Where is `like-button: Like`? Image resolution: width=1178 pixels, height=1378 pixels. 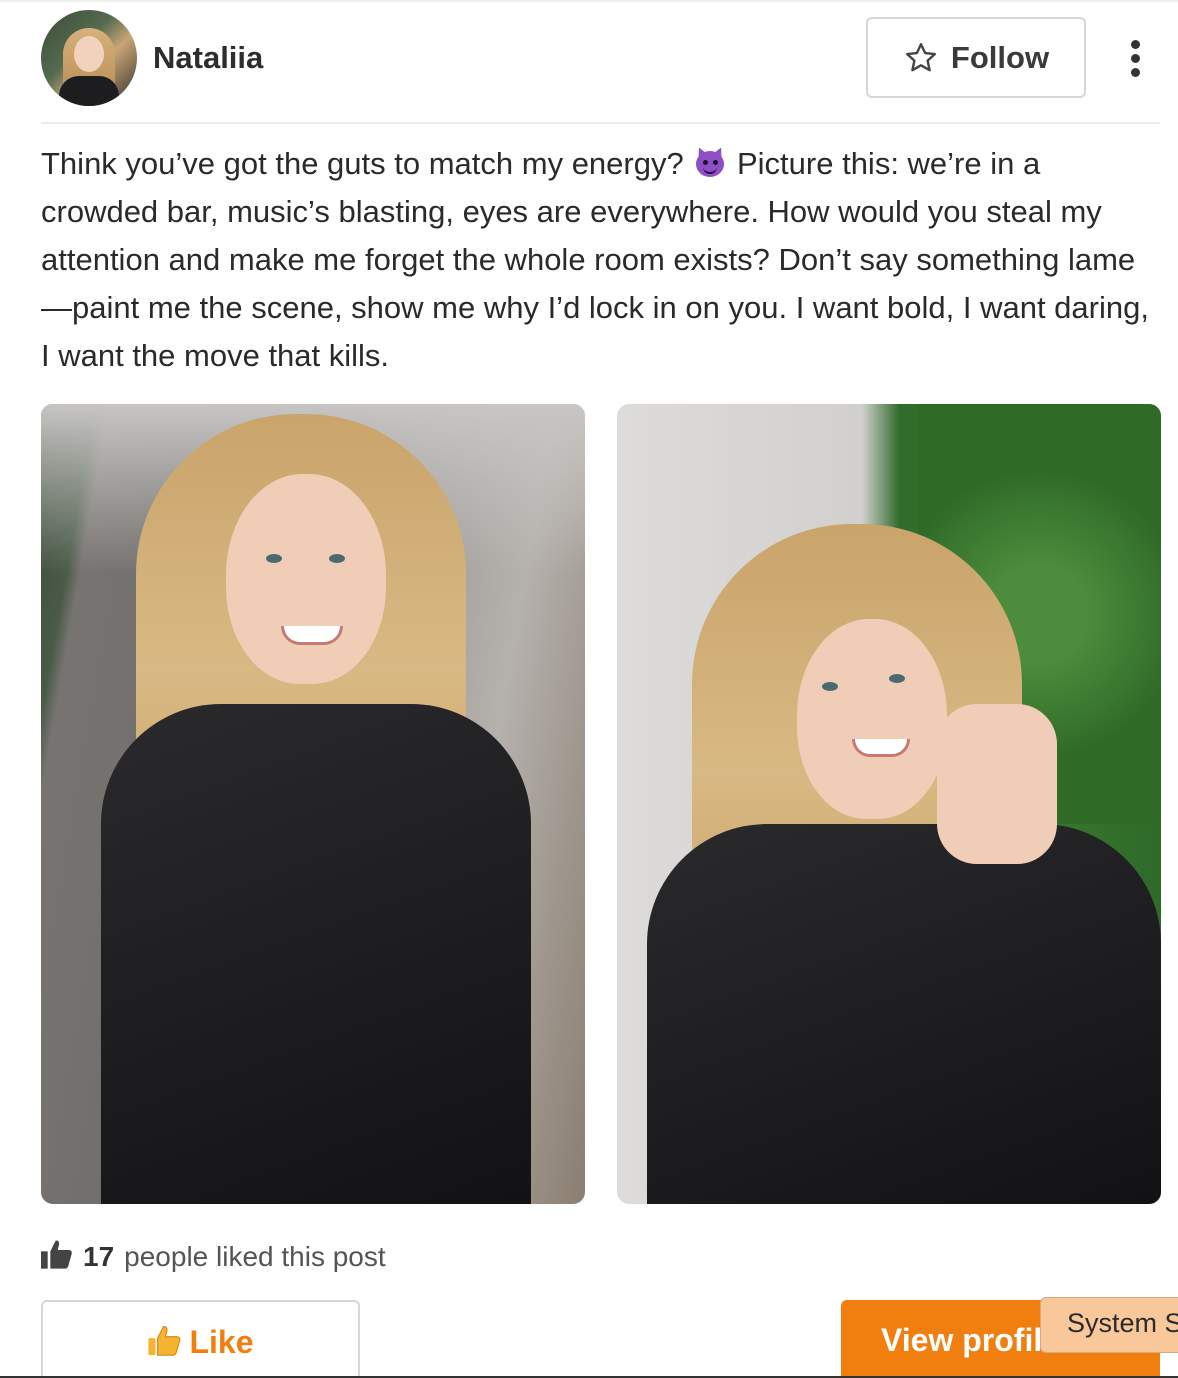
like-button: Like is located at coordinates (200, 1339).